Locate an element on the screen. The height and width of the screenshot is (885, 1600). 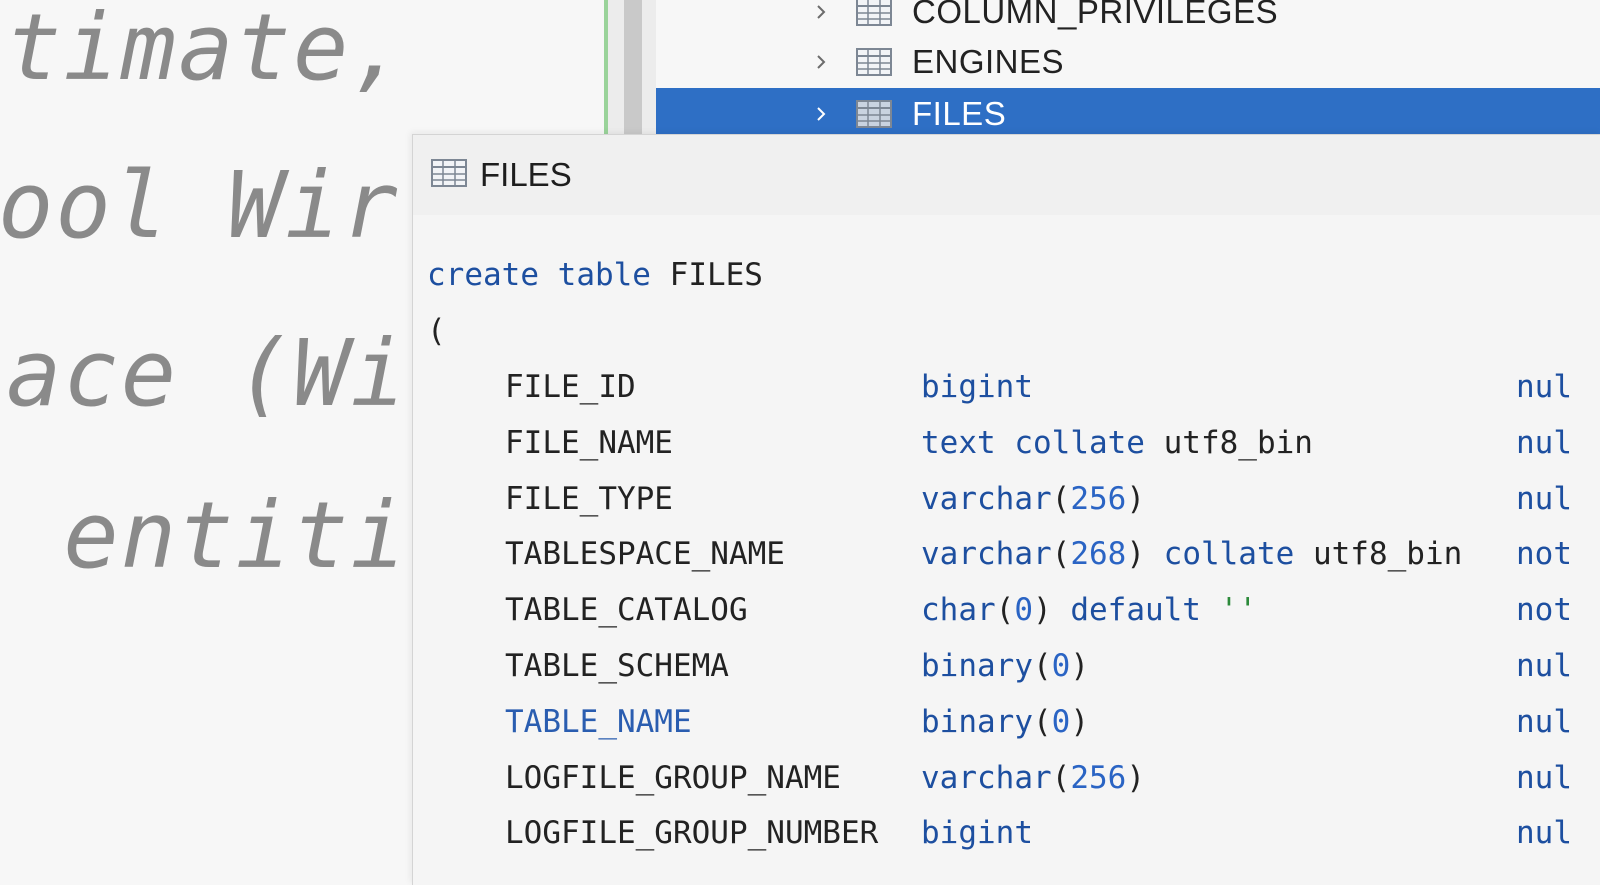
table-keyword: table is located at coordinates (604, 275).